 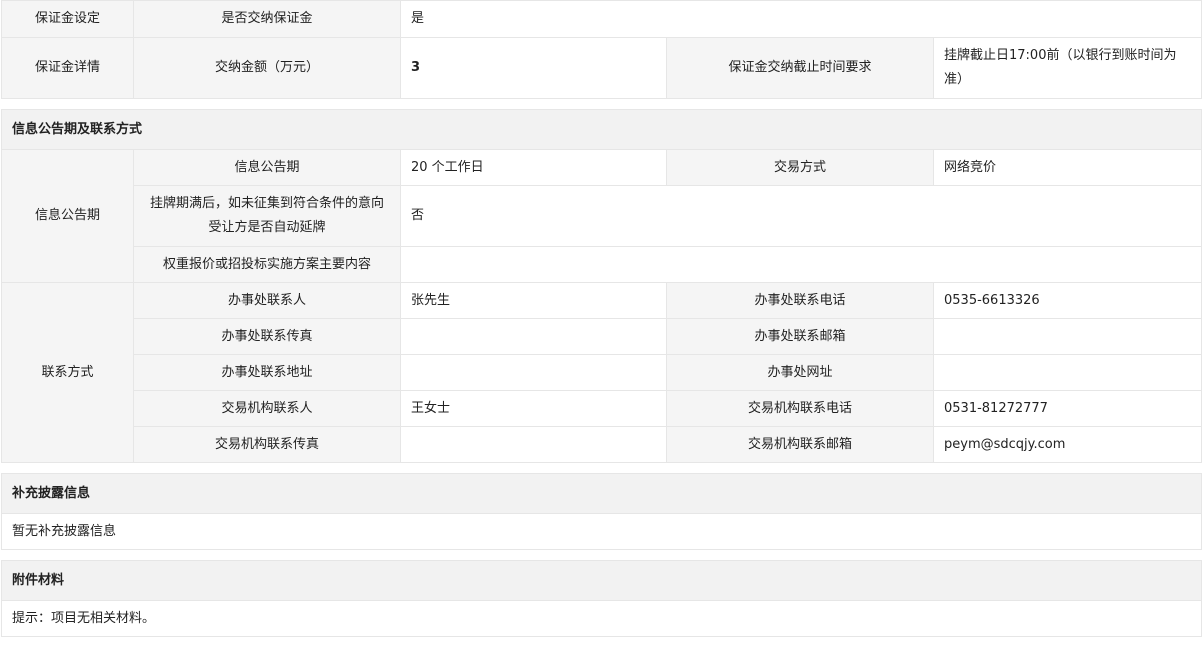 I want to click on deposit-required-label: 是否交纳保证金, so click(x=267, y=19).